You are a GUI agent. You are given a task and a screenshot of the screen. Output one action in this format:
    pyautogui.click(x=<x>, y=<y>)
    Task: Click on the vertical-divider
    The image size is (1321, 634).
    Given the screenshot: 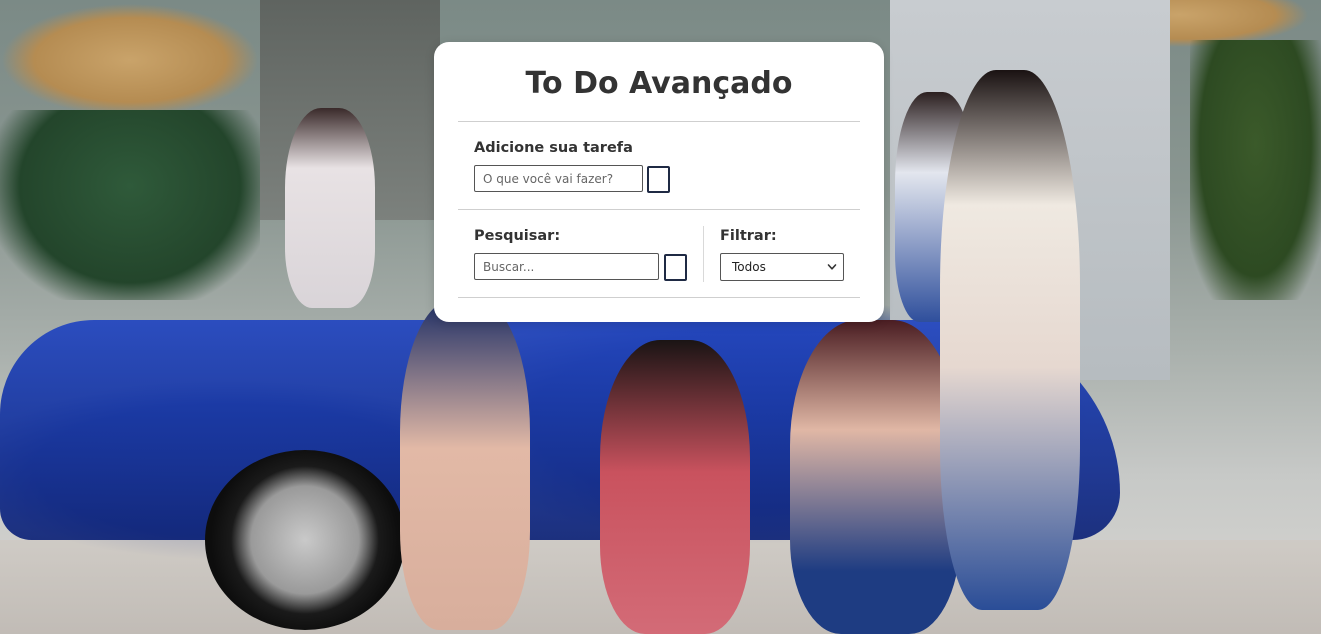 What is the action you would take?
    pyautogui.click(x=703, y=254)
    